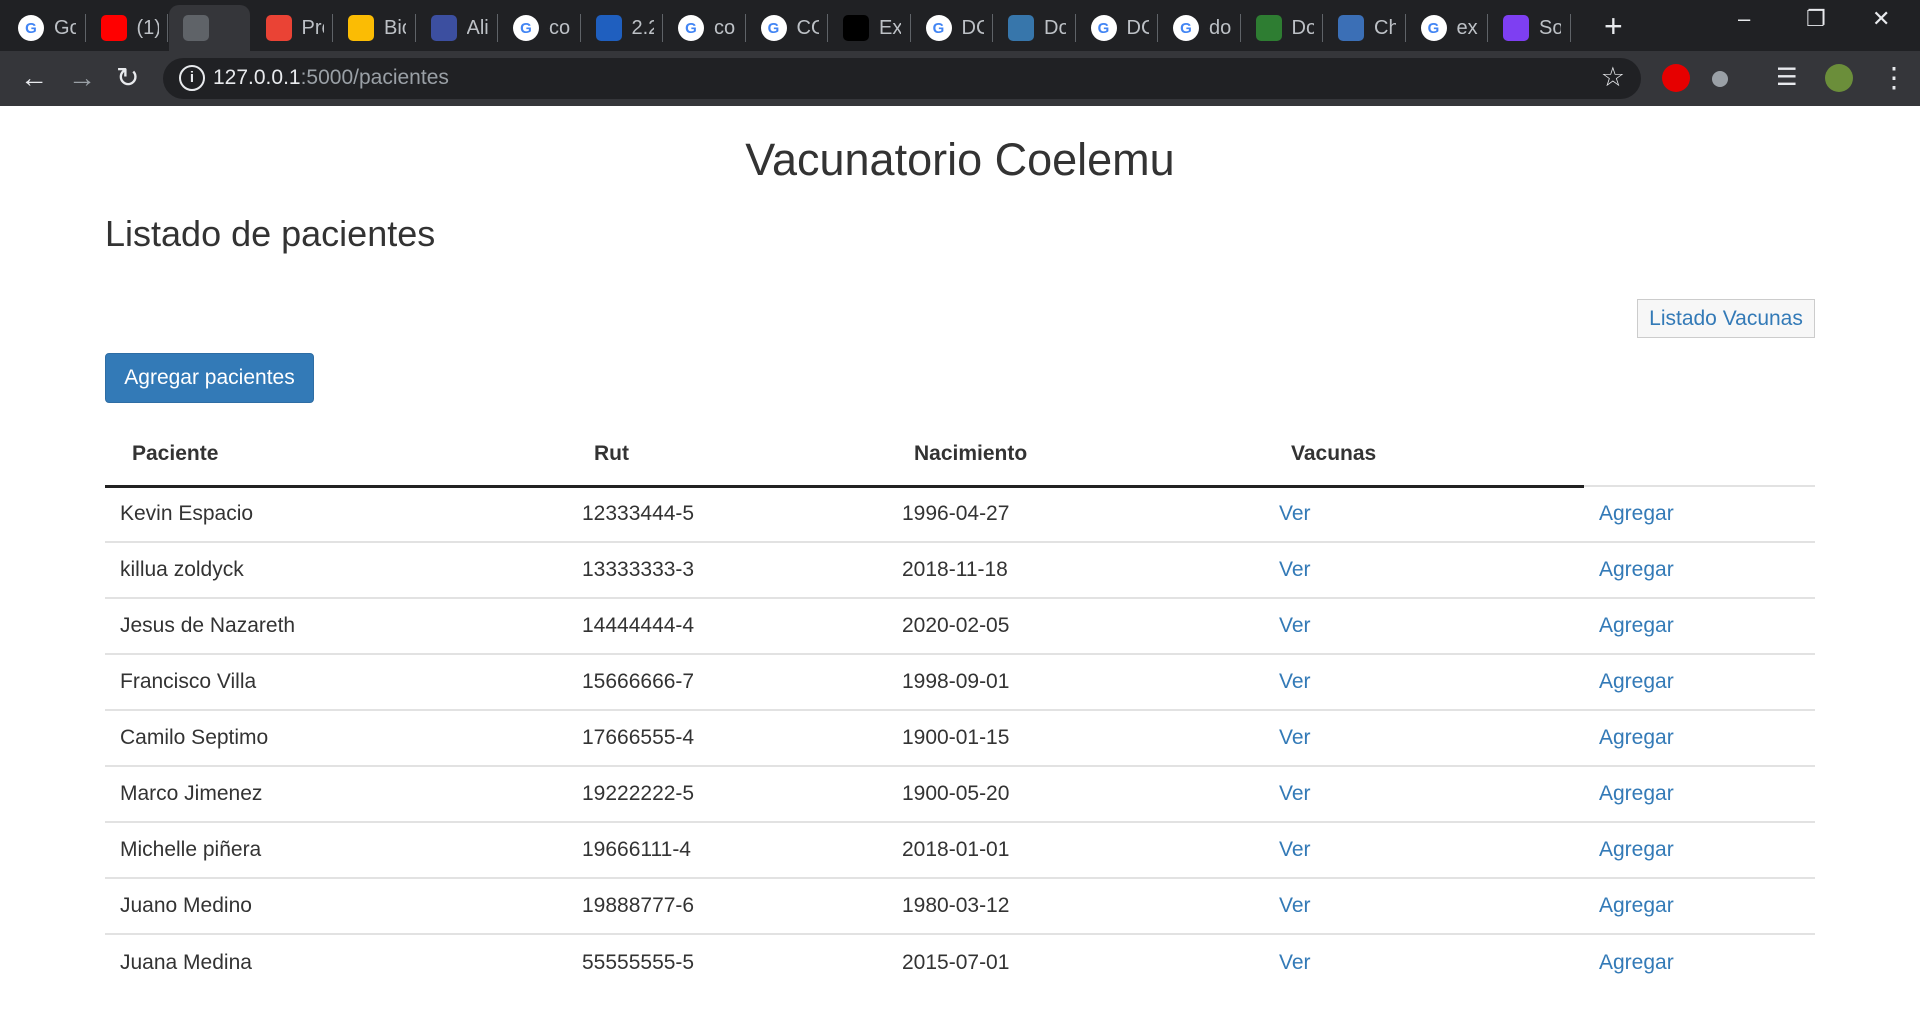 This screenshot has width=1920, height=1020. I want to click on browser-tab: Gdo, so click(1199, 28).